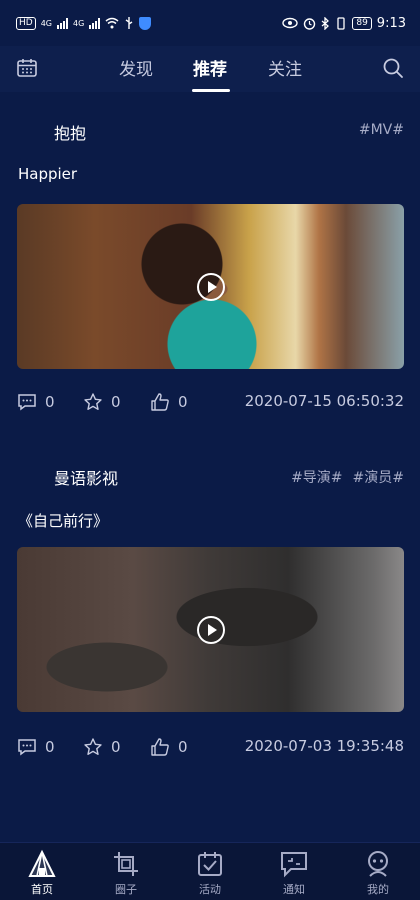 Image resolution: width=420 pixels, height=900 pixels. I want to click on post-title: Happier, so click(47, 174).